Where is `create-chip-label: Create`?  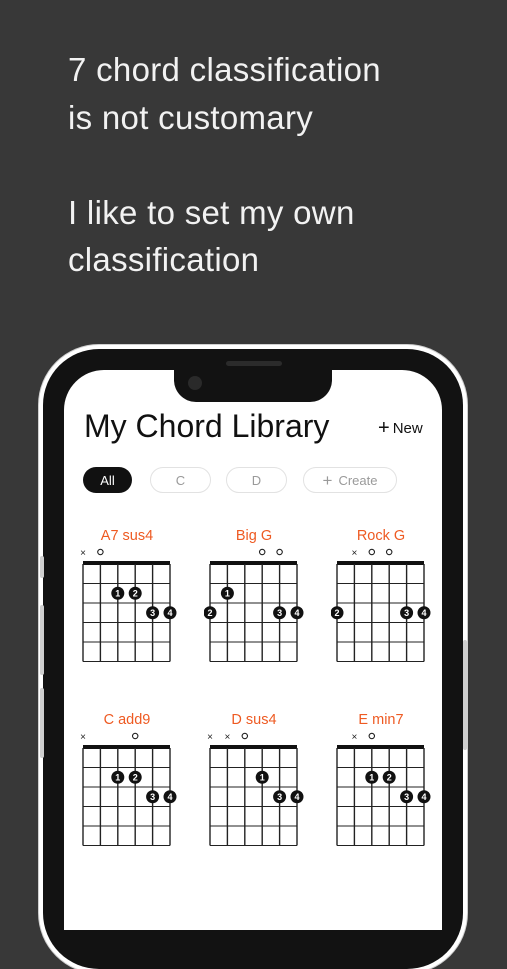 create-chip-label: Create is located at coordinates (358, 480).